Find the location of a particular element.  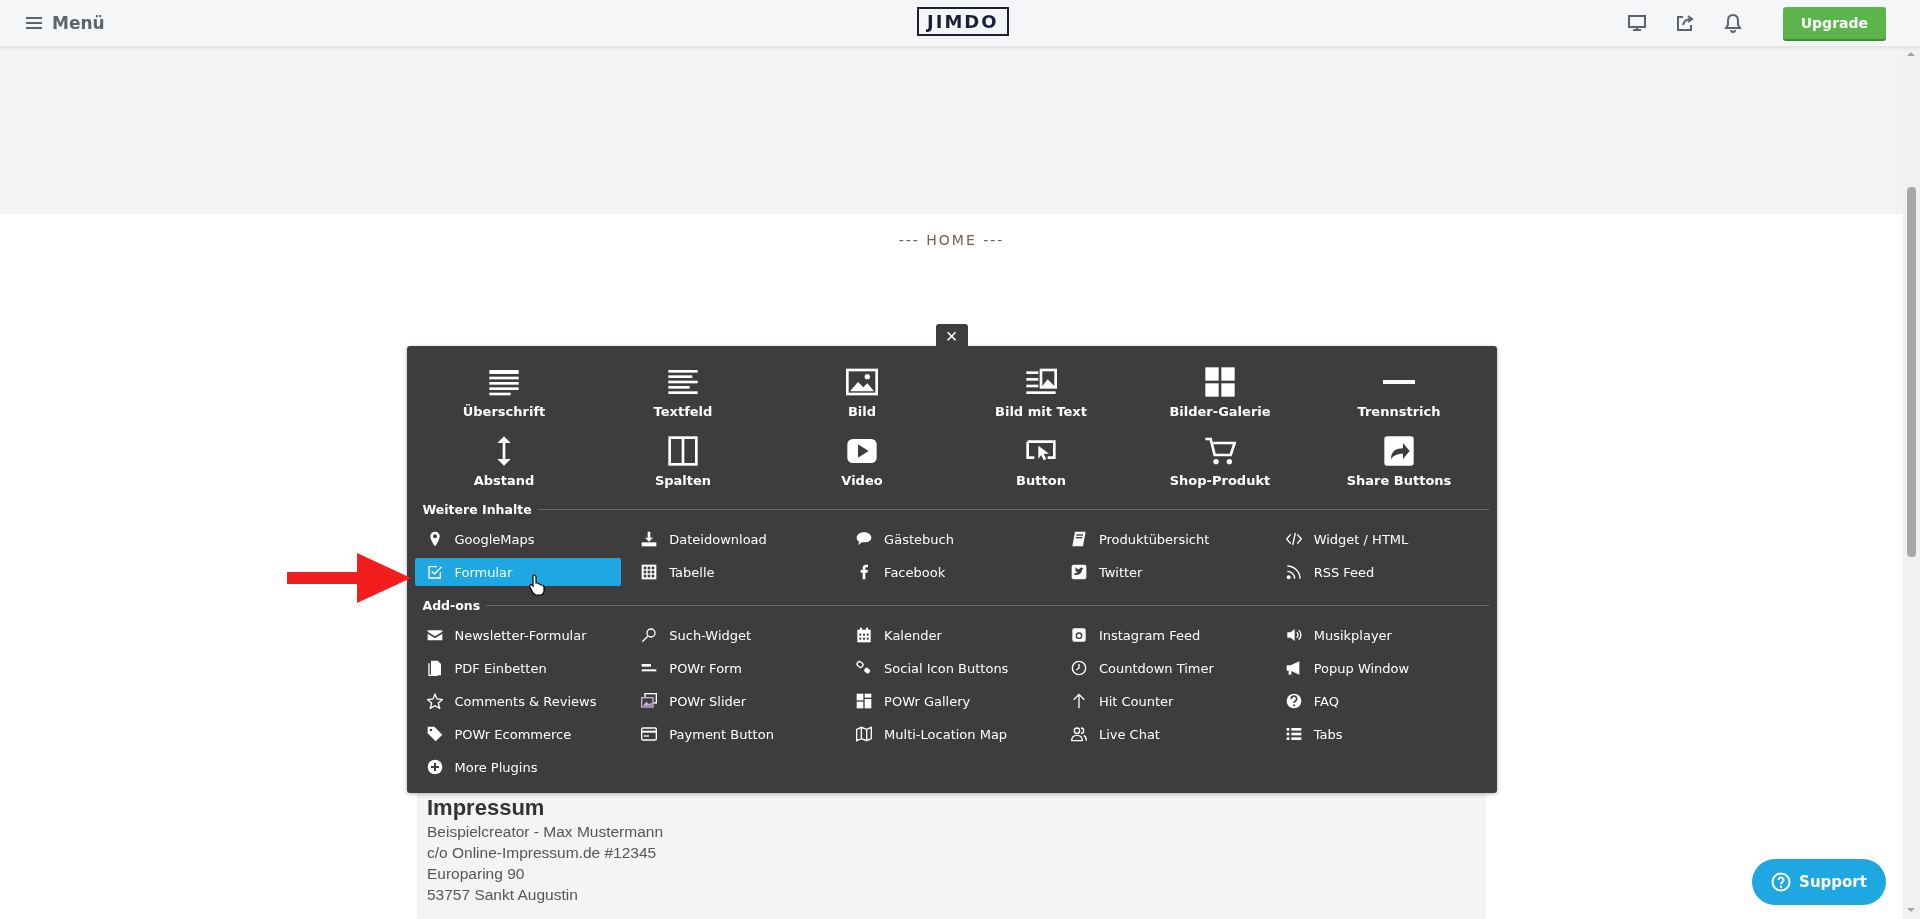

content-tile: Shop-Produkt is located at coordinates (1220, 461).